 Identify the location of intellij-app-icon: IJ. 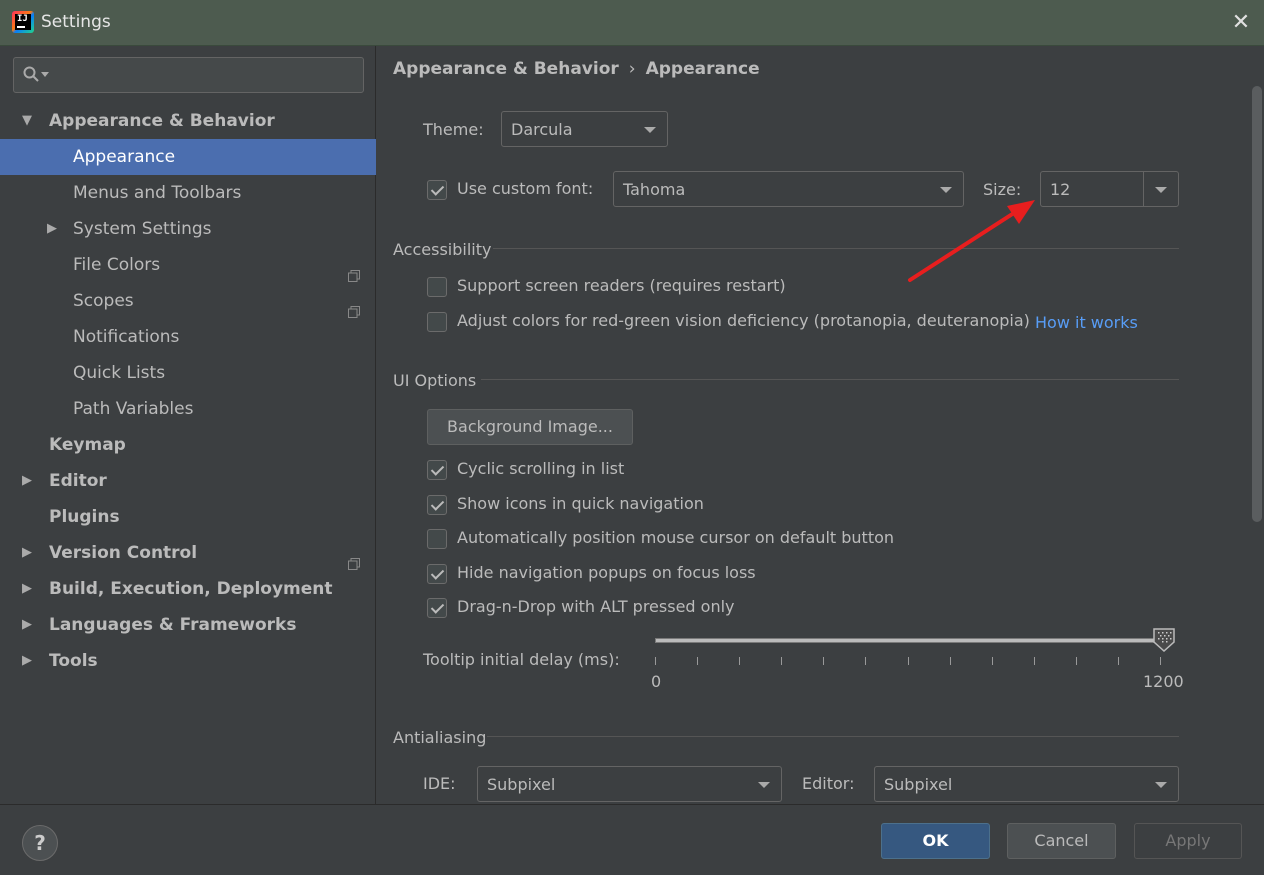
(23, 22).